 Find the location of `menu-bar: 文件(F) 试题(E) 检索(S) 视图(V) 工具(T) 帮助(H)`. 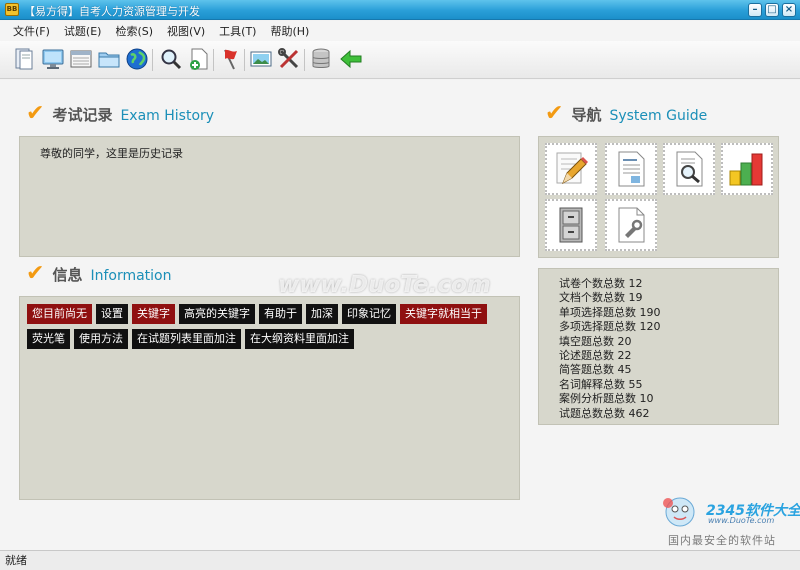

menu-bar: 文件(F) 试题(E) 检索(S) 视图(V) 工具(T) 帮助(H) is located at coordinates (400, 31).